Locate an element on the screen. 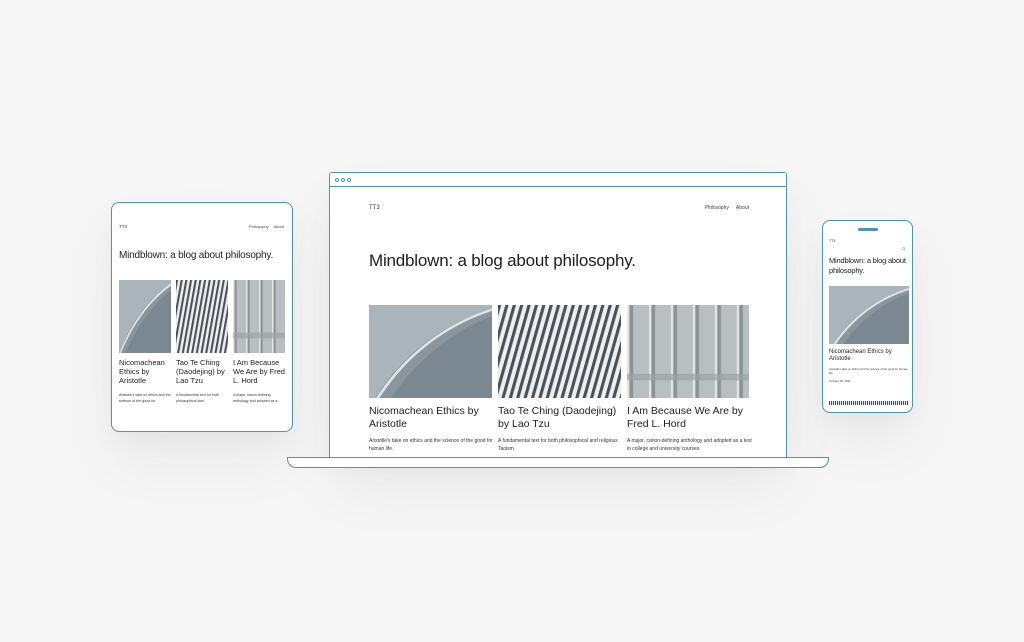 This screenshot has height=642, width=1024. next-post-strip is located at coordinates (869, 398).